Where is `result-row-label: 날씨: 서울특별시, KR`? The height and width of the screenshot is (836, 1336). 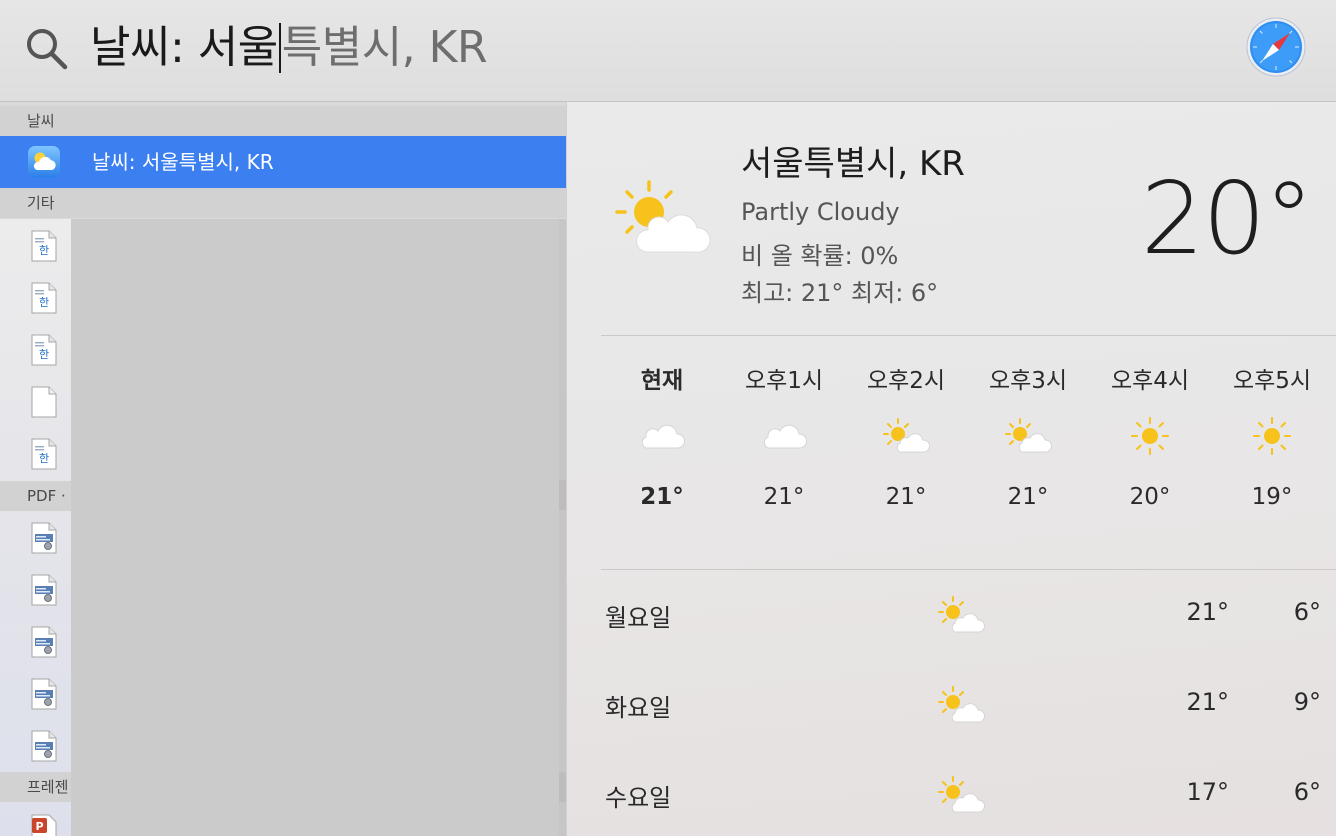 result-row-label: 날씨: 서울특별시, KR is located at coordinates (183, 162).